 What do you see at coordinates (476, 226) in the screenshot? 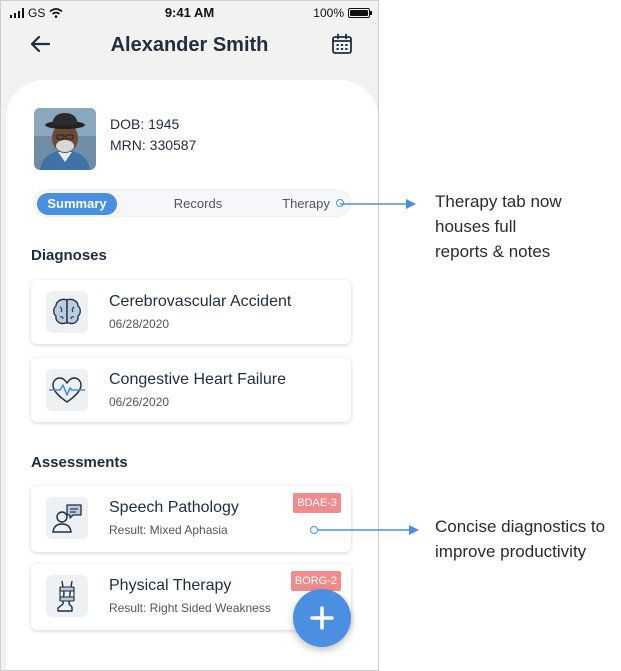
I see `therapy-annotation-line: houses full` at bounding box center [476, 226].